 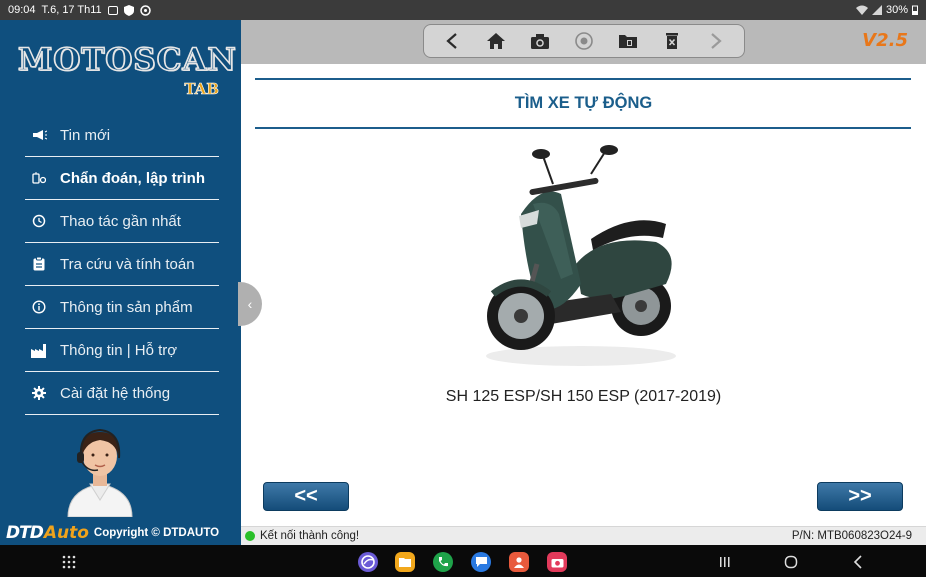 I want to click on sidebar-collapse-button: ‹, so click(x=250, y=304).